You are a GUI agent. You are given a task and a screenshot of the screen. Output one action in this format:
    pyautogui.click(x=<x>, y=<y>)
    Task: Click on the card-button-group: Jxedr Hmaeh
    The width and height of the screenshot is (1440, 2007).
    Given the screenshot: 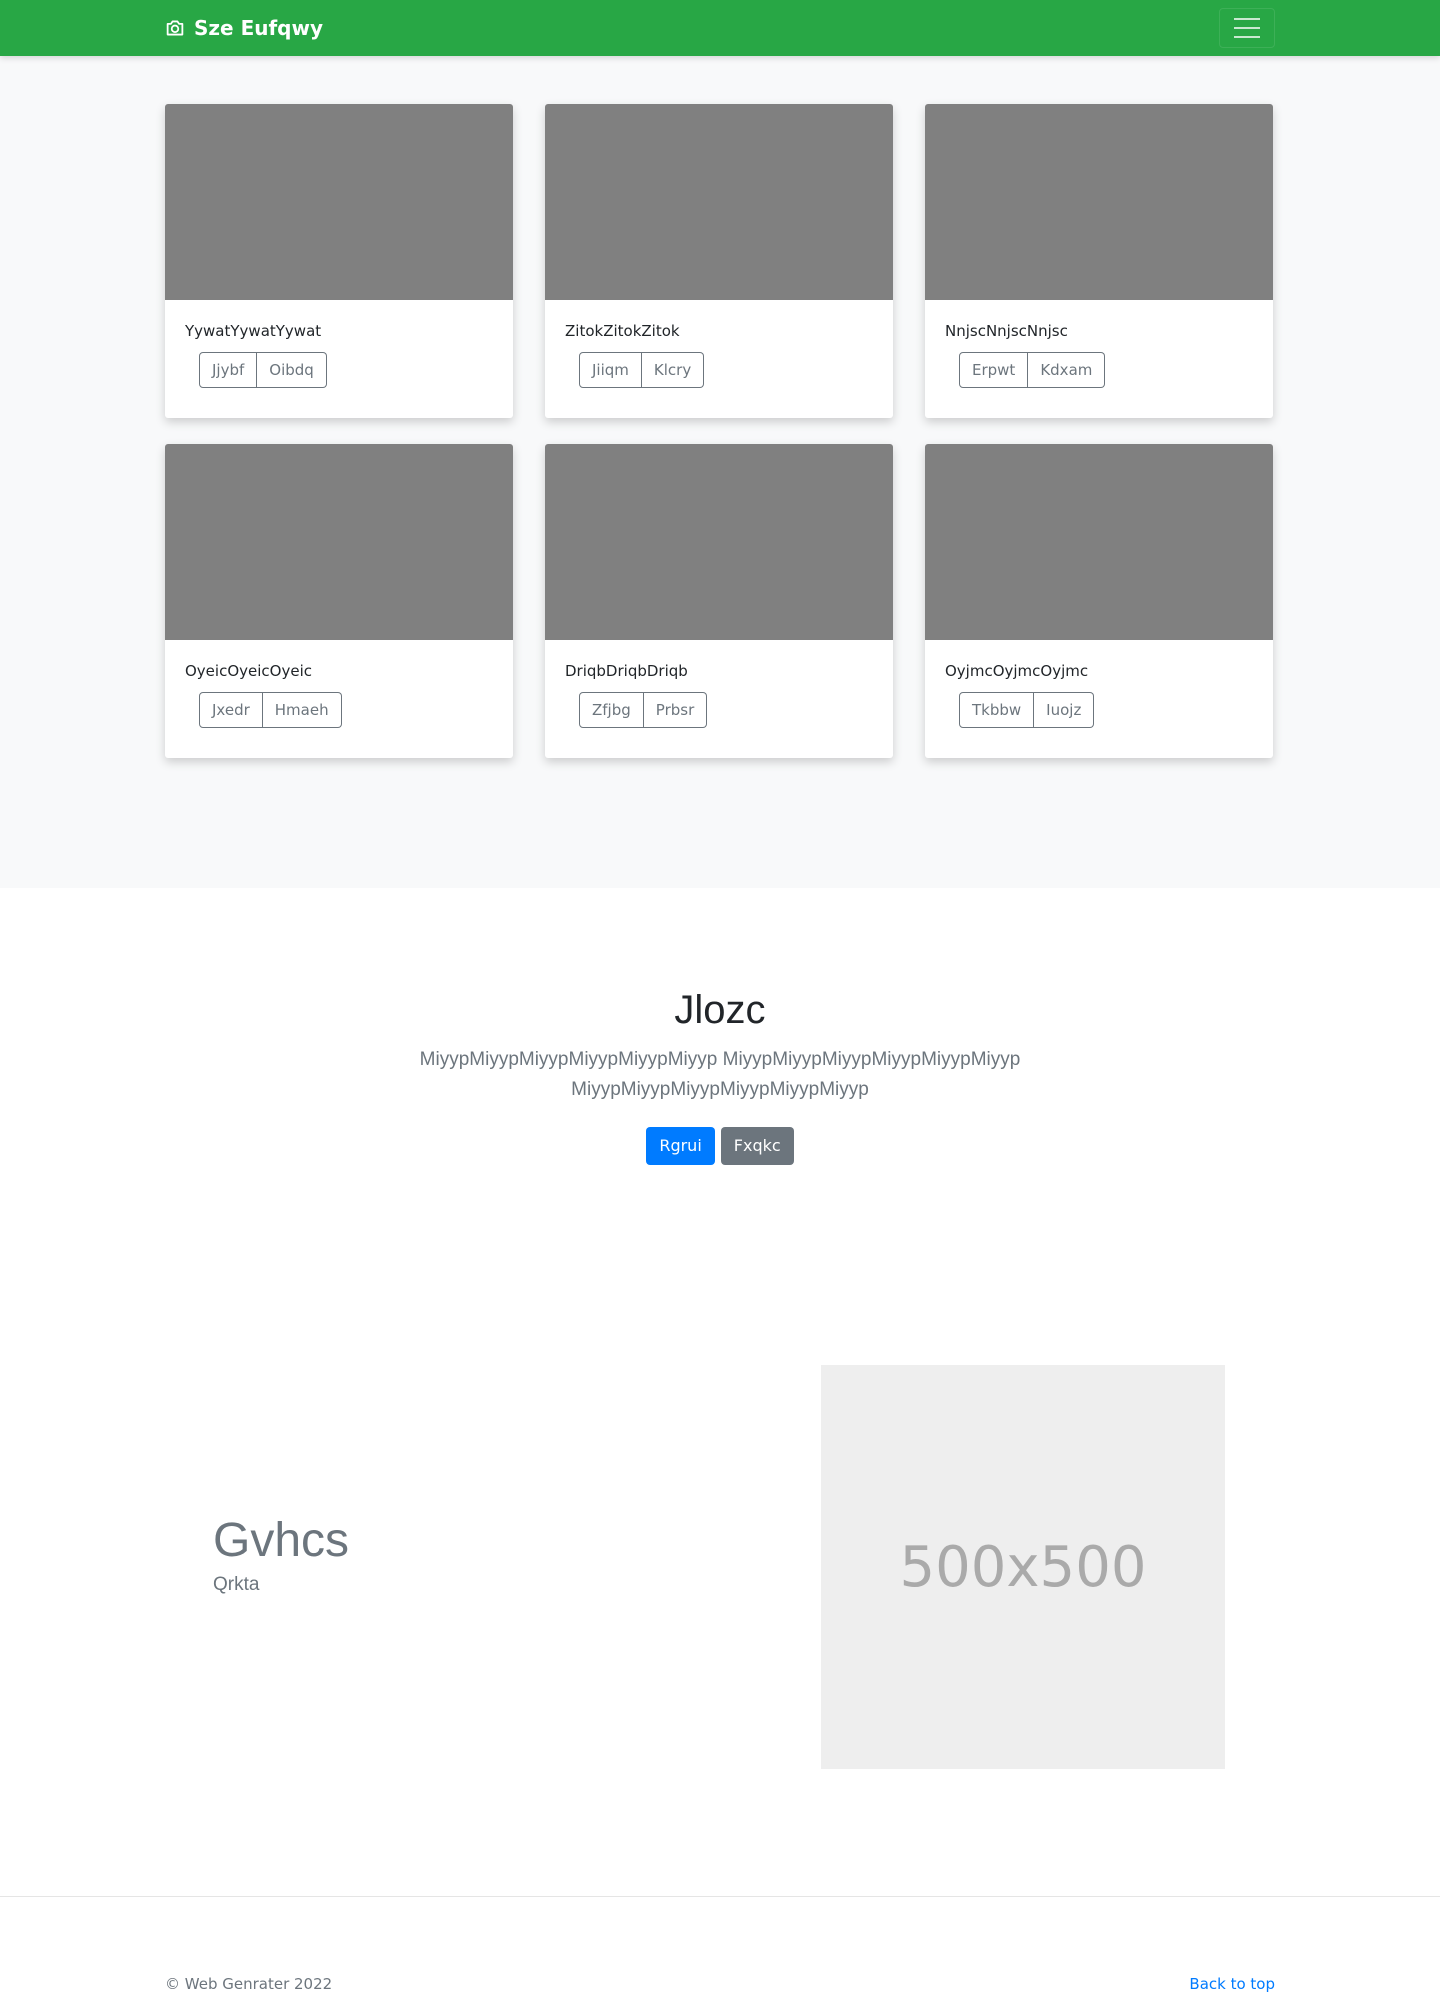 What is the action you would take?
    pyautogui.click(x=270, y=710)
    